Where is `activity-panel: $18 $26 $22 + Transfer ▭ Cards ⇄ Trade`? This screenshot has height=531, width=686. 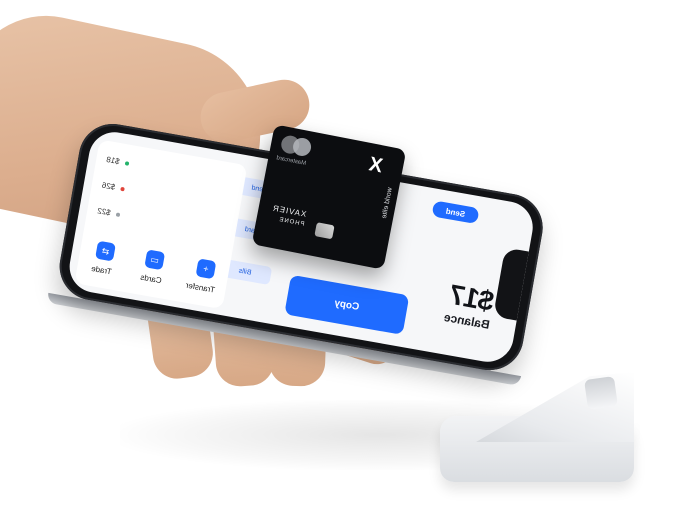
activity-panel: $18 $26 $22 + Transfer ▭ Cards ⇄ Trade is located at coordinates (161, 224).